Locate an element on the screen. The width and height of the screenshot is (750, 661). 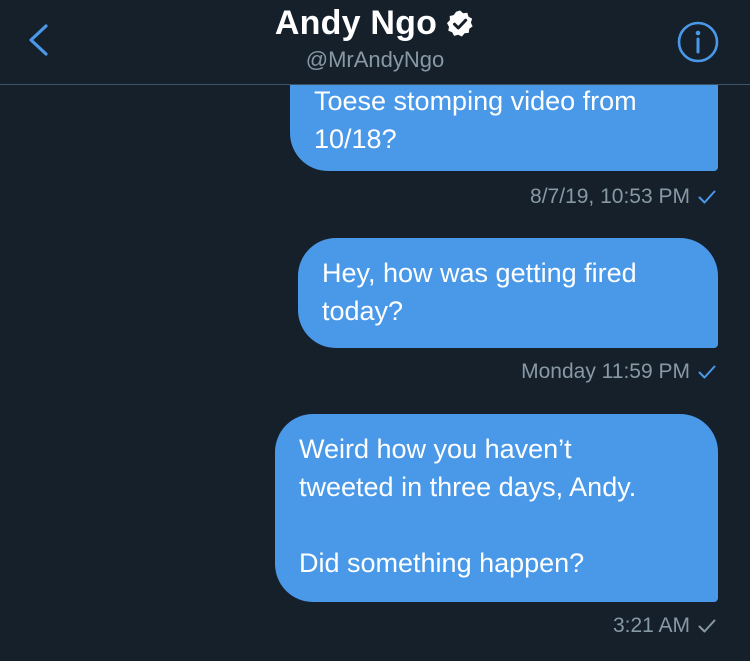
message-text: Hey, how was getting fired today? is located at coordinates (479, 292).